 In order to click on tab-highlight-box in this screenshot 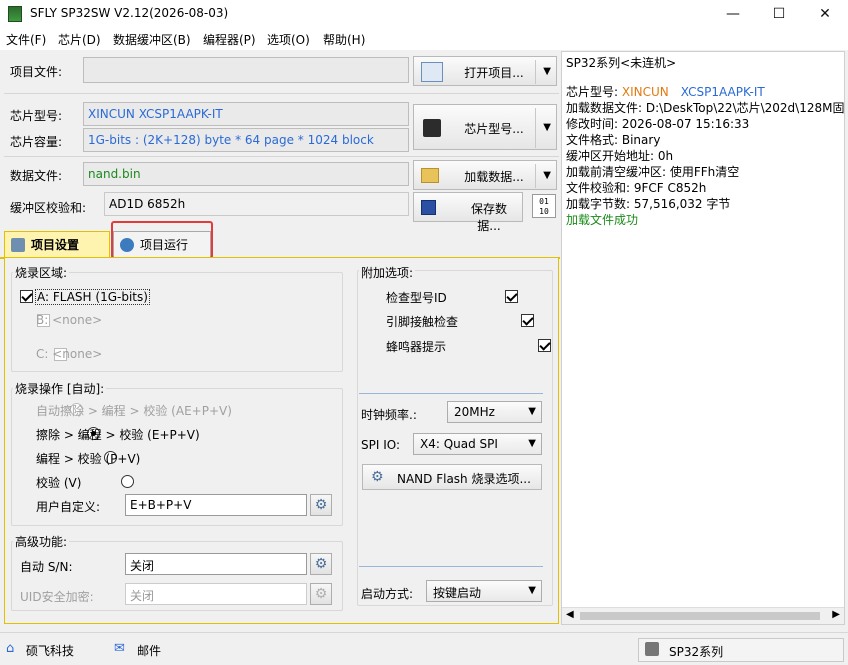, I will do `click(162, 240)`.